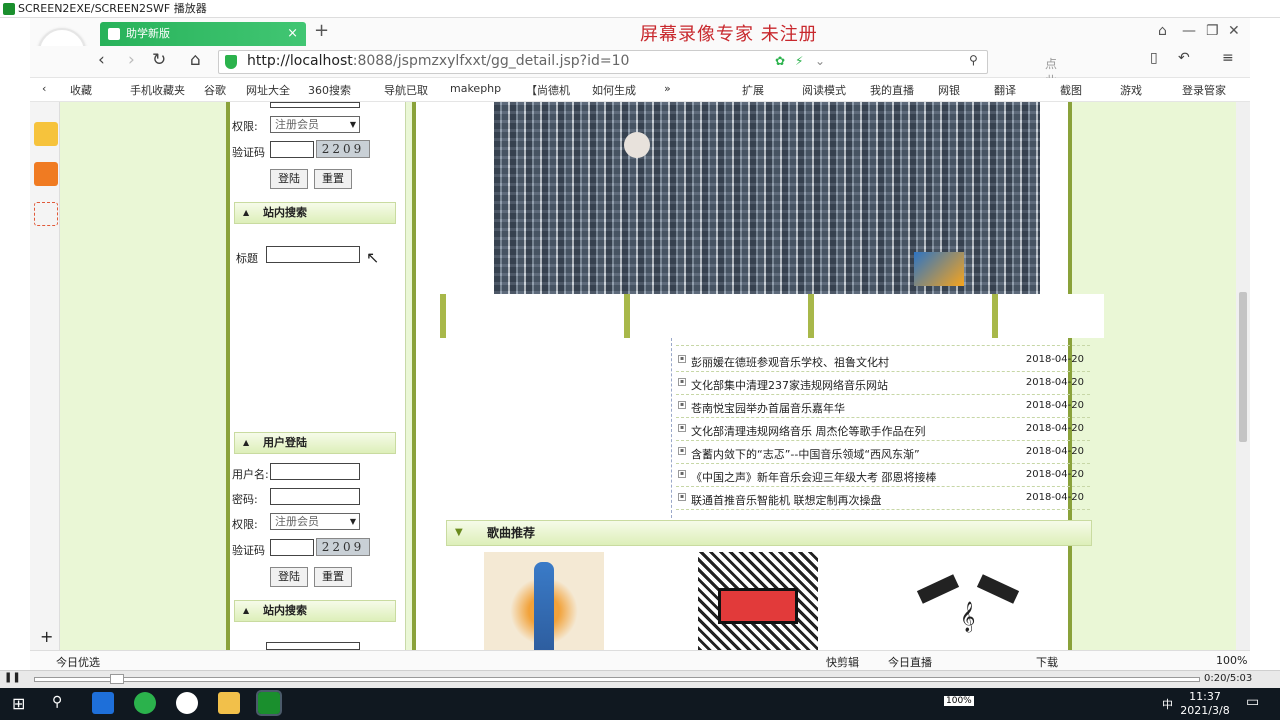  Describe the element at coordinates (195, 60) in the screenshot. I see `home-icon: ⌂` at that location.